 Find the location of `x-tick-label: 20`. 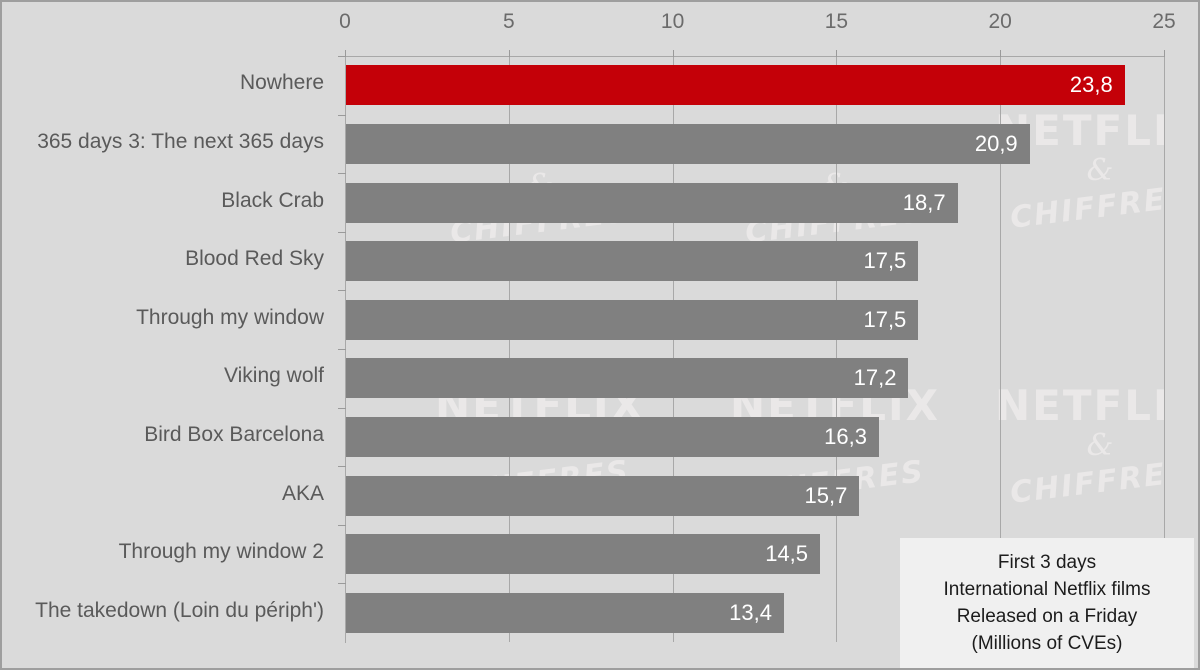

x-tick-label: 20 is located at coordinates (1000, 21).